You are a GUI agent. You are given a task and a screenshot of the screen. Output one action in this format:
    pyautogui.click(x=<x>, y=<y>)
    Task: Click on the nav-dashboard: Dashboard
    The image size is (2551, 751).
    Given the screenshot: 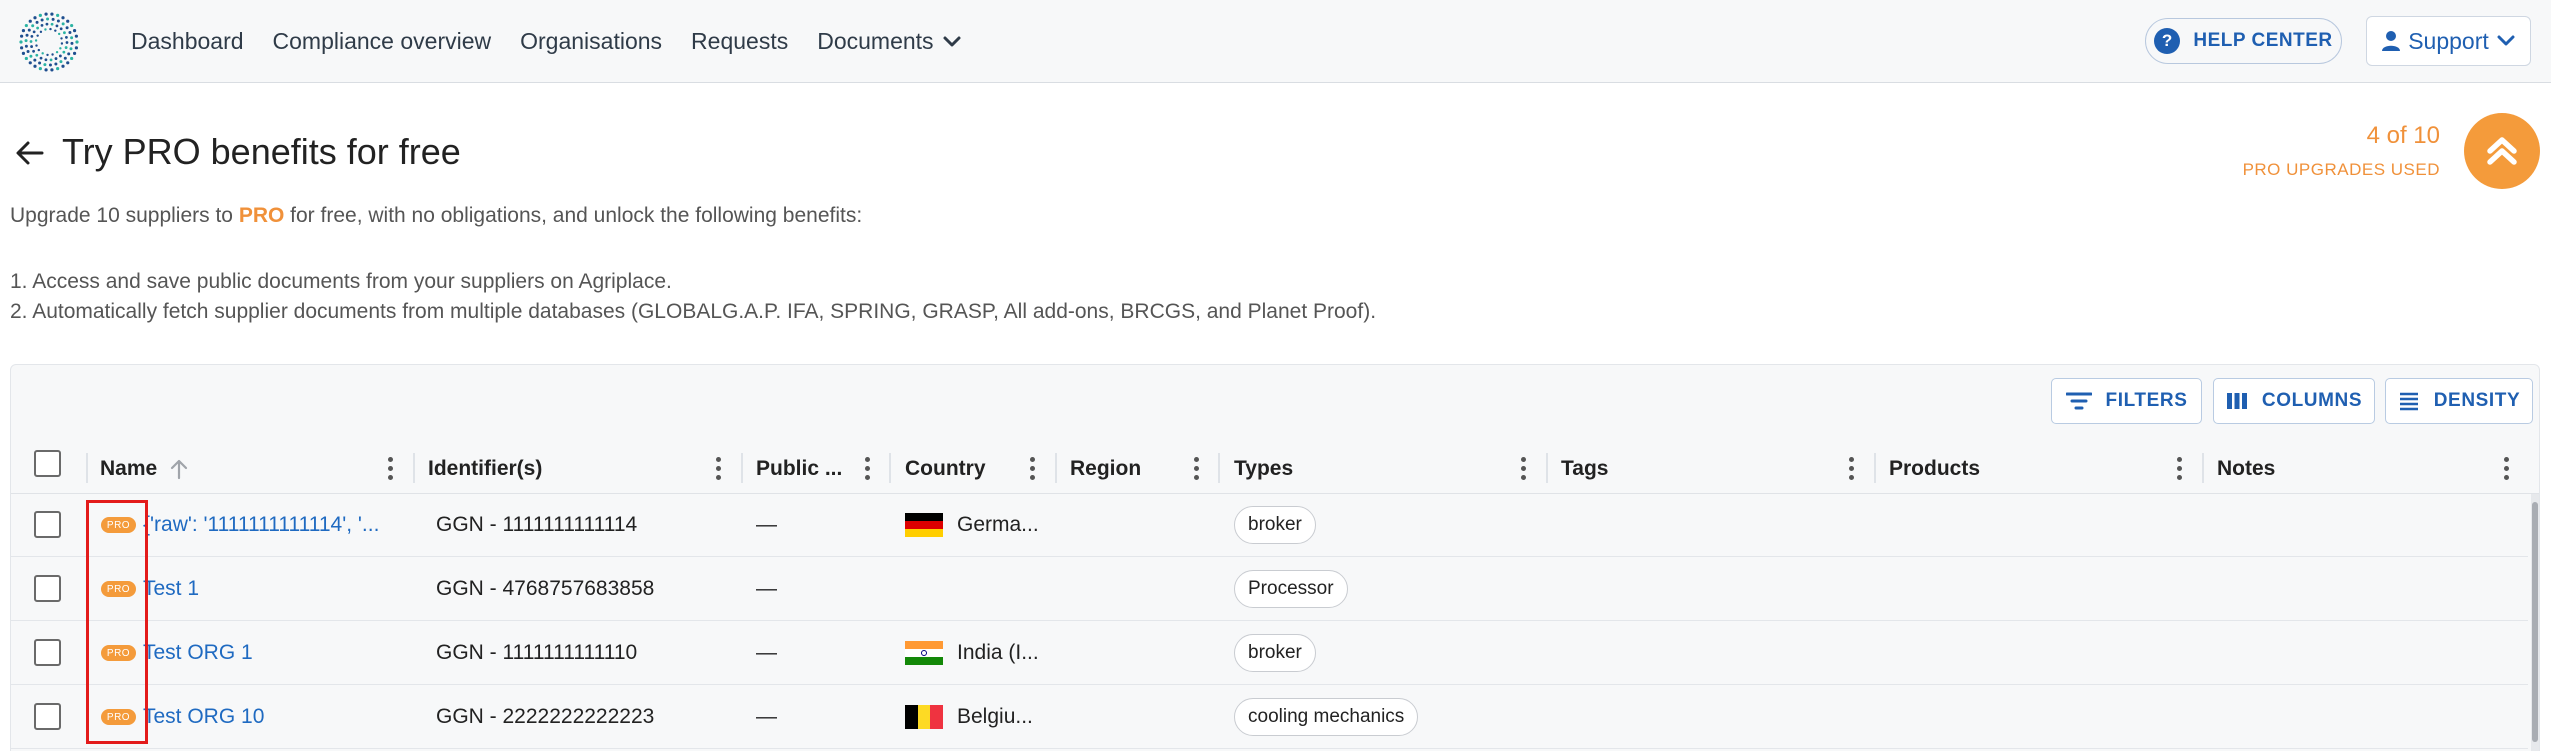 What is the action you would take?
    pyautogui.click(x=187, y=41)
    